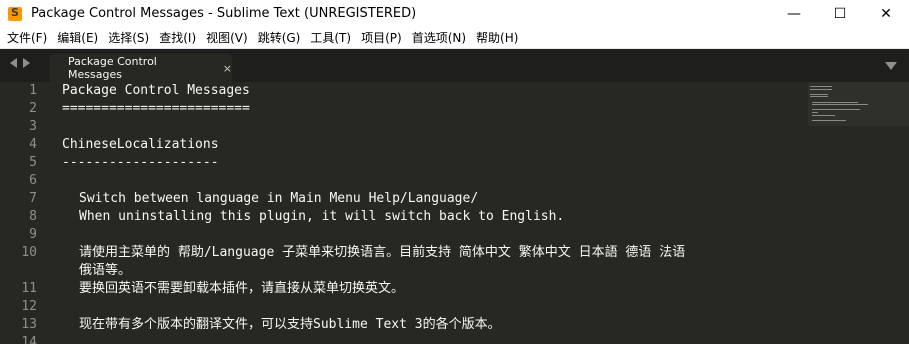  I want to click on line-text: 要换回英语不需要卸载本插件，请直接从菜单切换英文。, so click(242, 288).